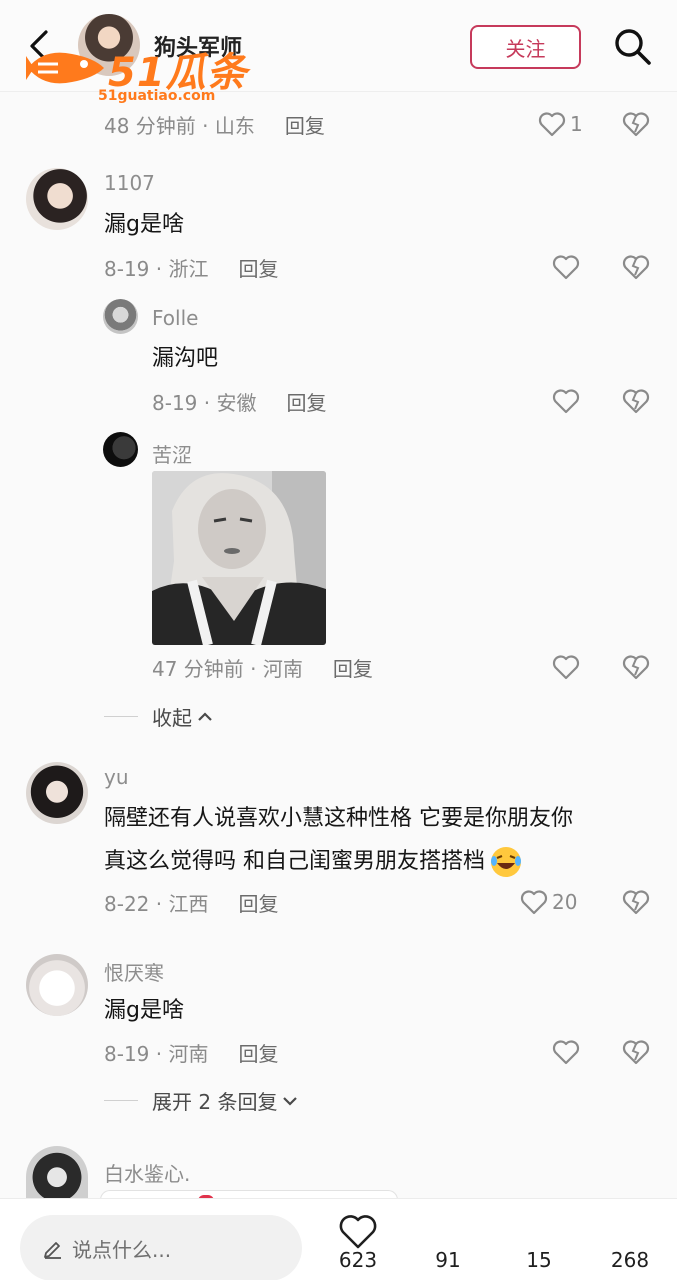 The image size is (677, 1280). Describe the element at coordinates (185, 358) in the screenshot. I see `reply-text: 漏沟吧` at that location.